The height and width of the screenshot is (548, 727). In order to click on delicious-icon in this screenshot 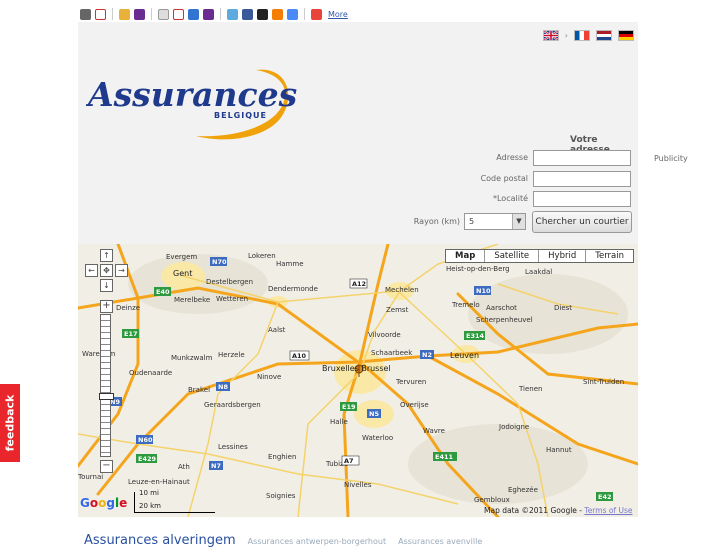, I will do `click(193, 14)`.